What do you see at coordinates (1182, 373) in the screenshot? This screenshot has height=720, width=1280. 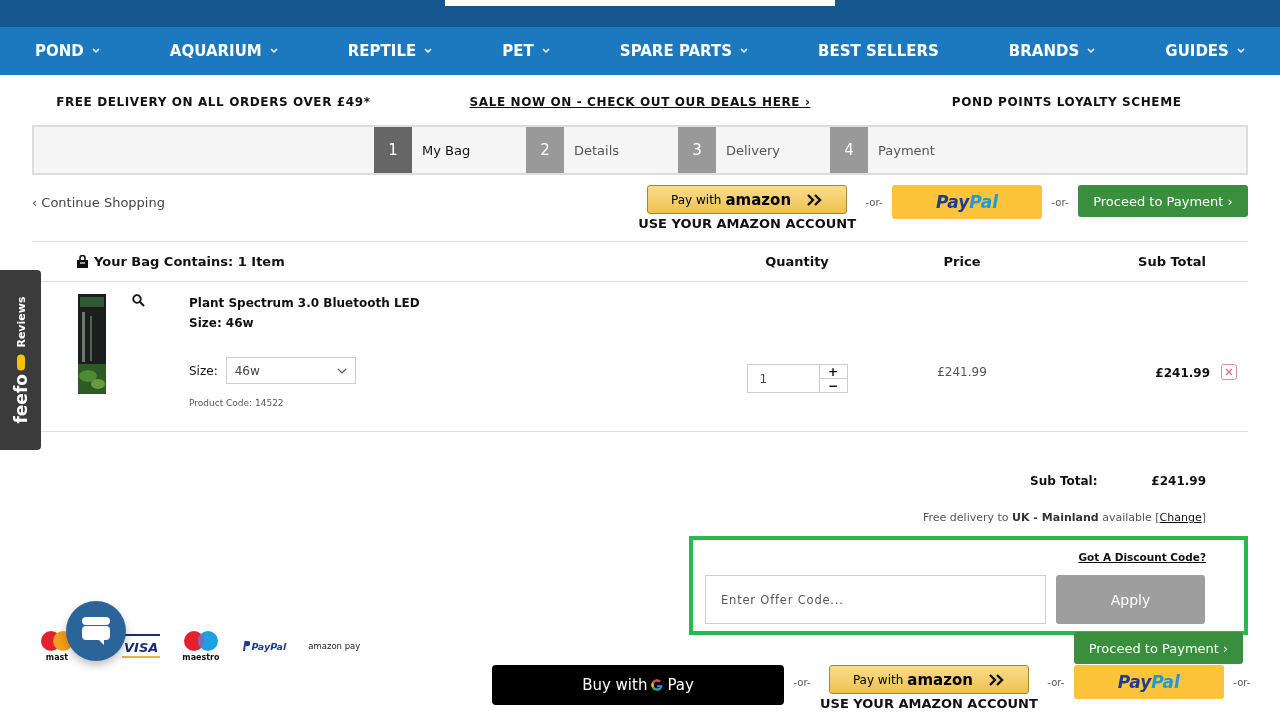 I see `subtotal-text: £241.99` at bounding box center [1182, 373].